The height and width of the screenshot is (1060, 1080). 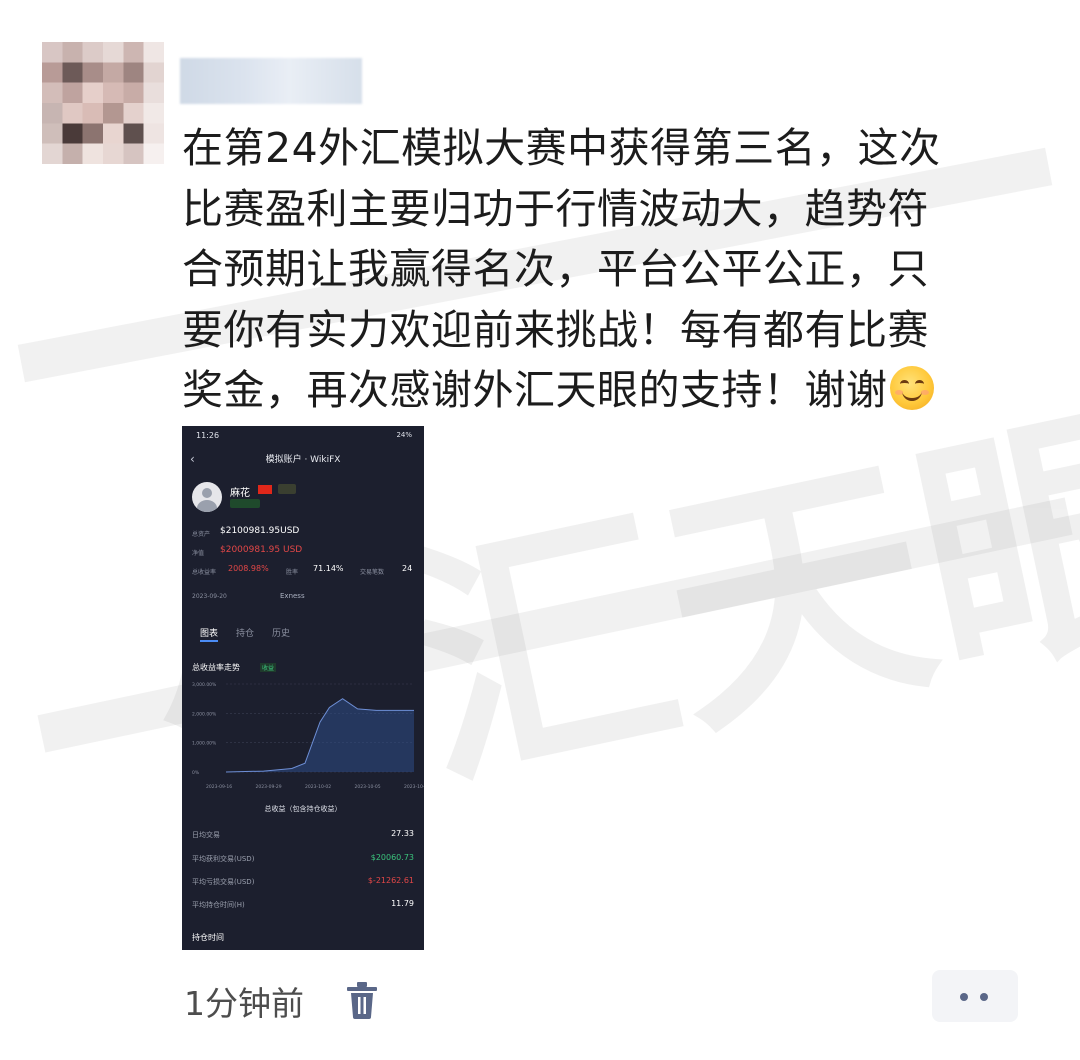 I want to click on x-tick-label: 2023-09-29, so click(x=269, y=787).